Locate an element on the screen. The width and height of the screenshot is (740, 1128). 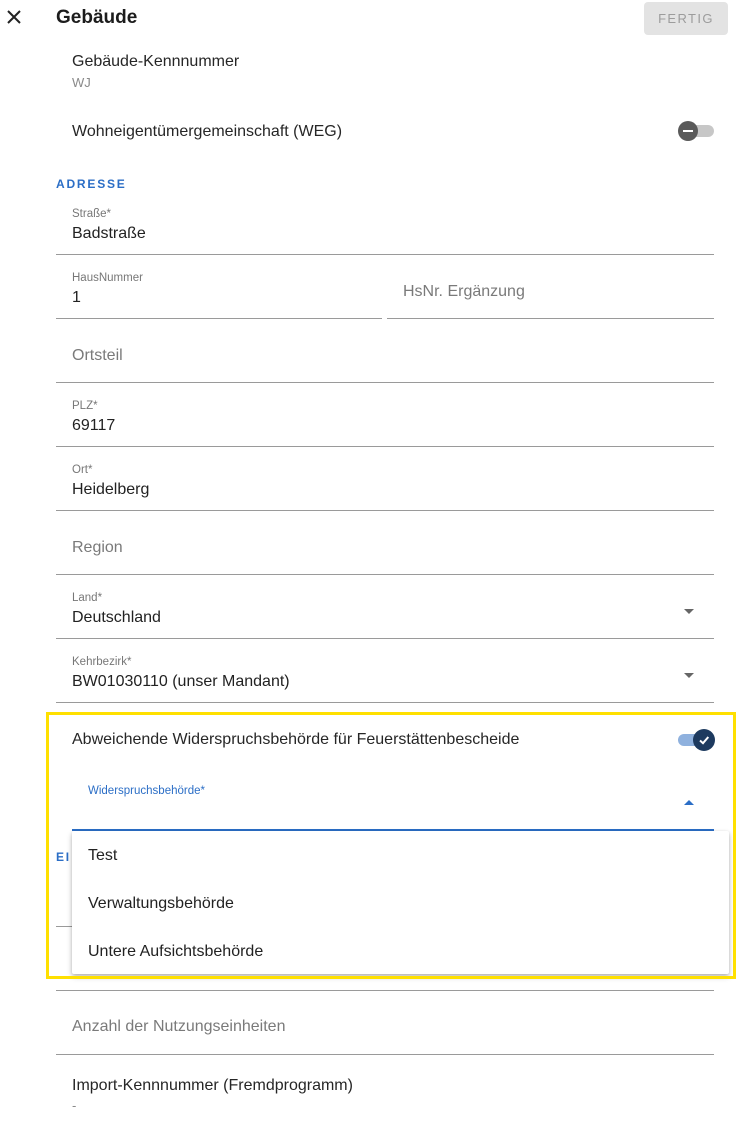
district-field: Ortsteil is located at coordinates (385, 355).